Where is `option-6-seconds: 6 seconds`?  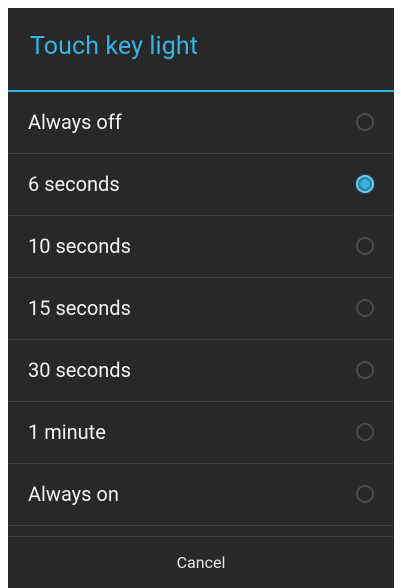
option-6-seconds: 6 seconds is located at coordinates (201, 185).